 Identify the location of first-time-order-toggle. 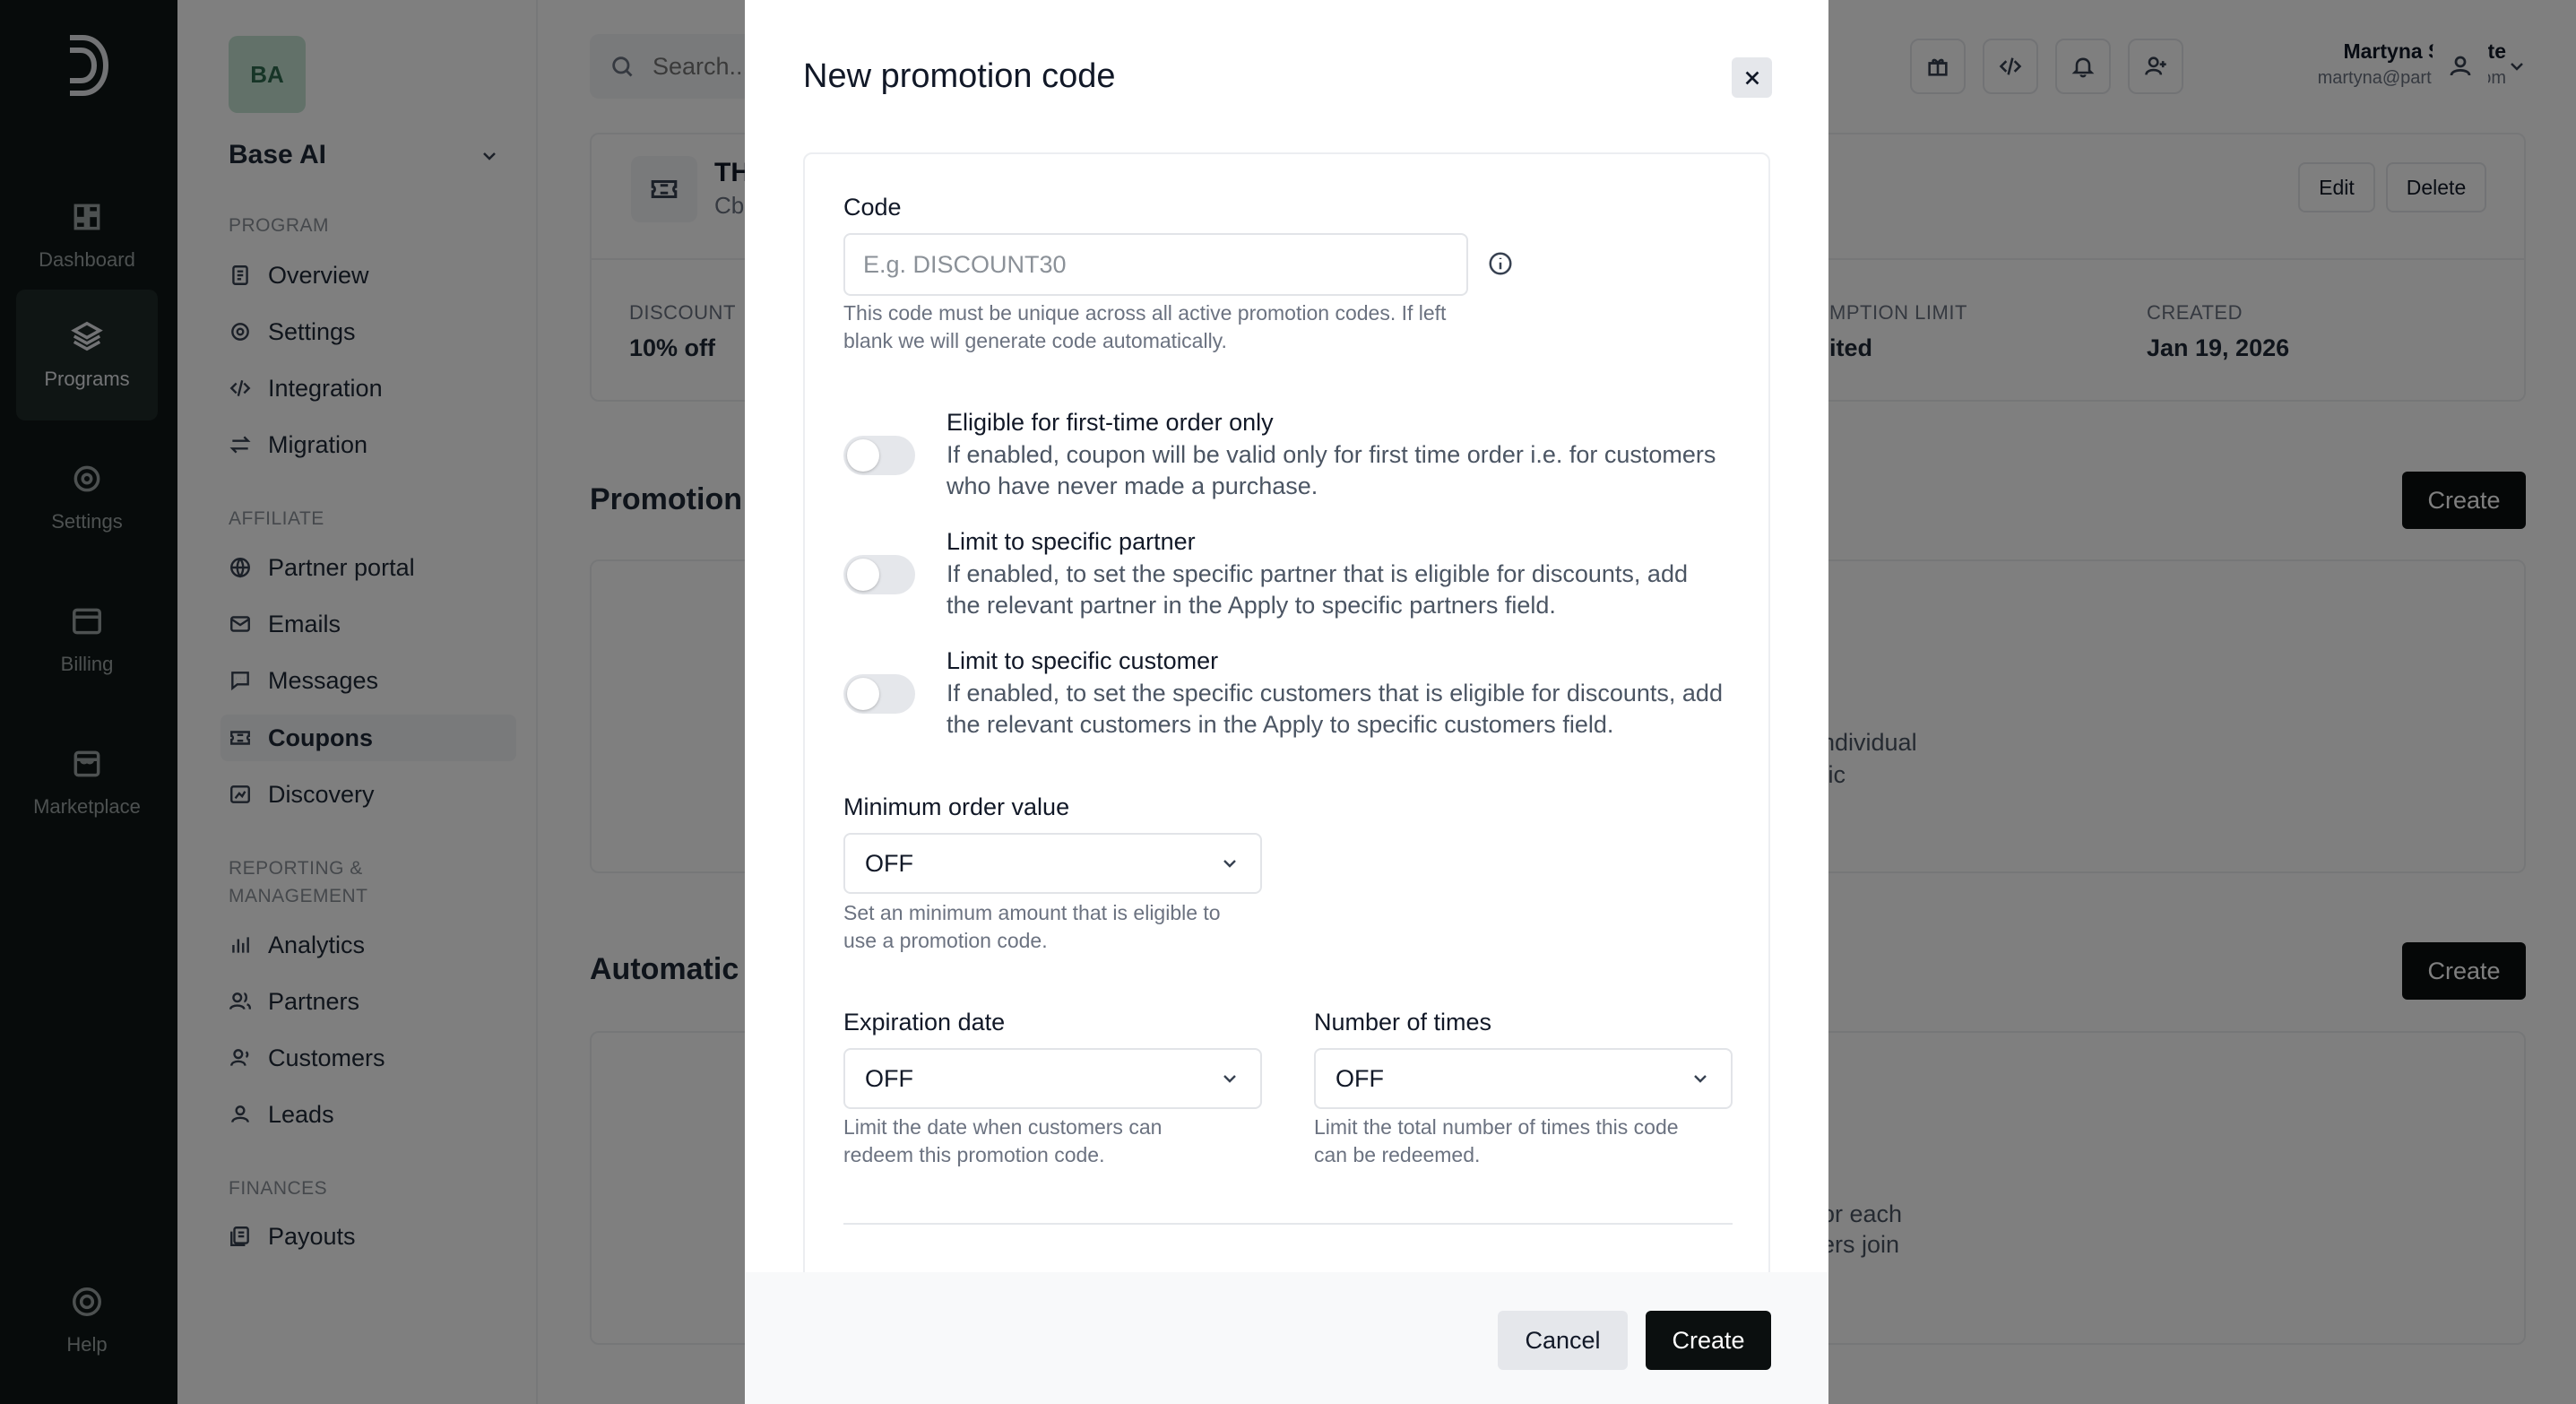
(879, 455).